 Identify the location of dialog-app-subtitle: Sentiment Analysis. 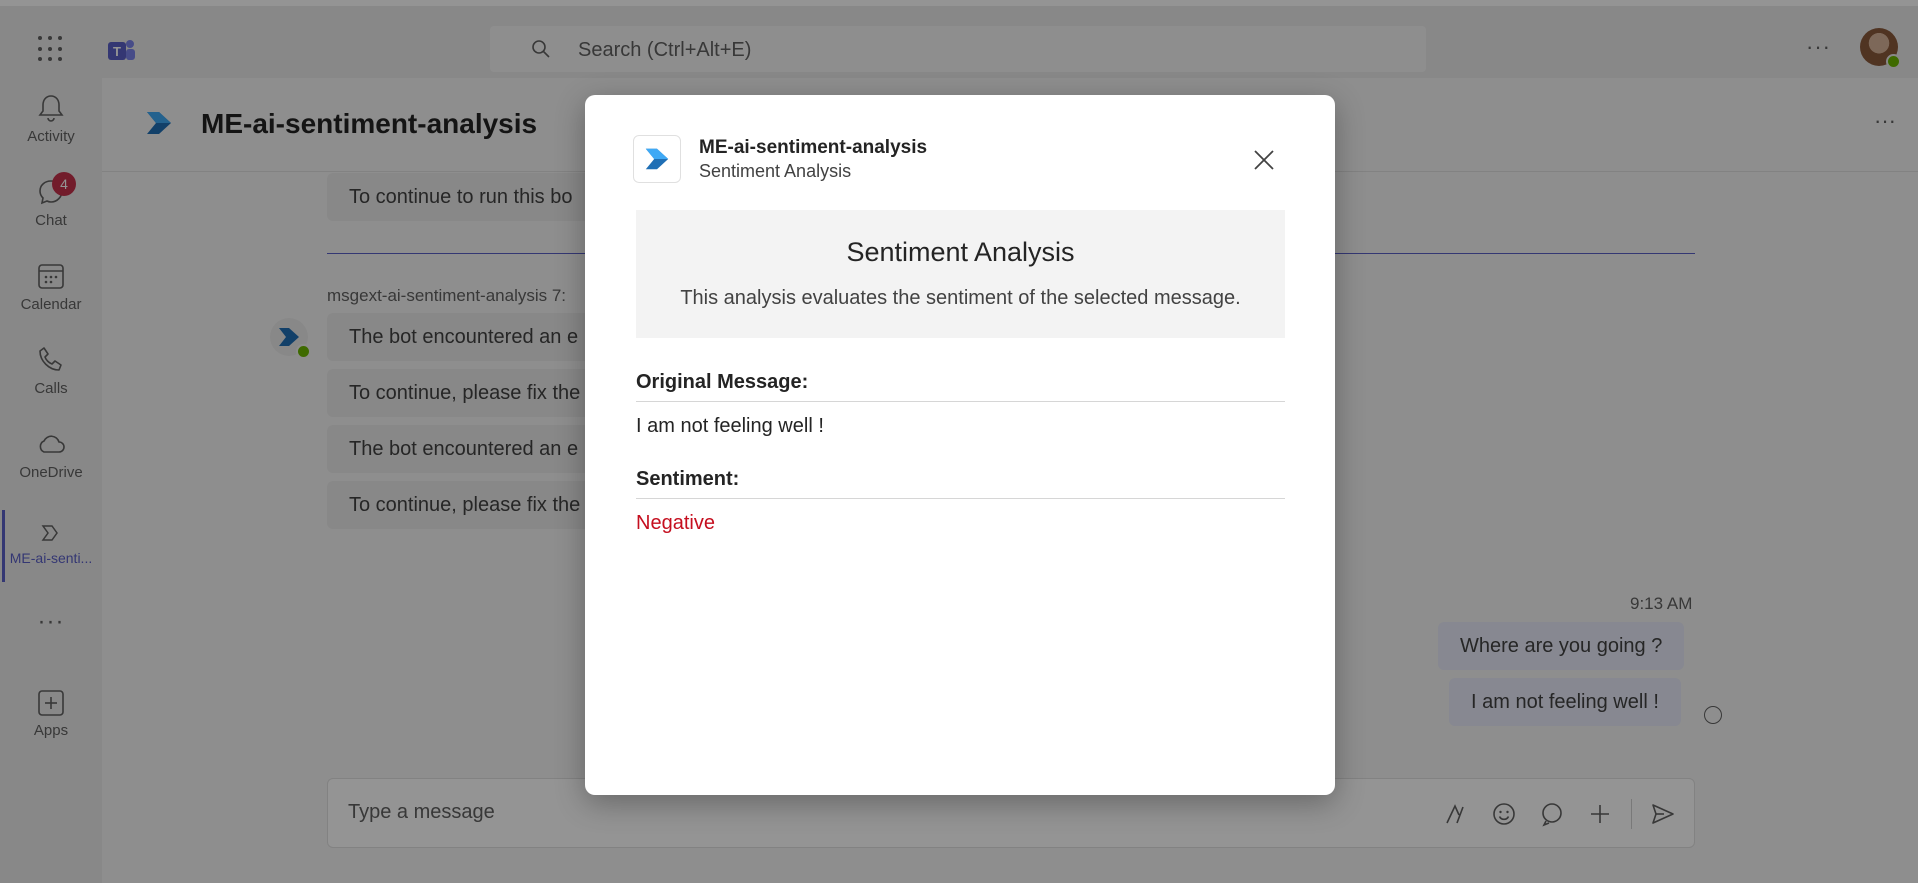
(775, 171).